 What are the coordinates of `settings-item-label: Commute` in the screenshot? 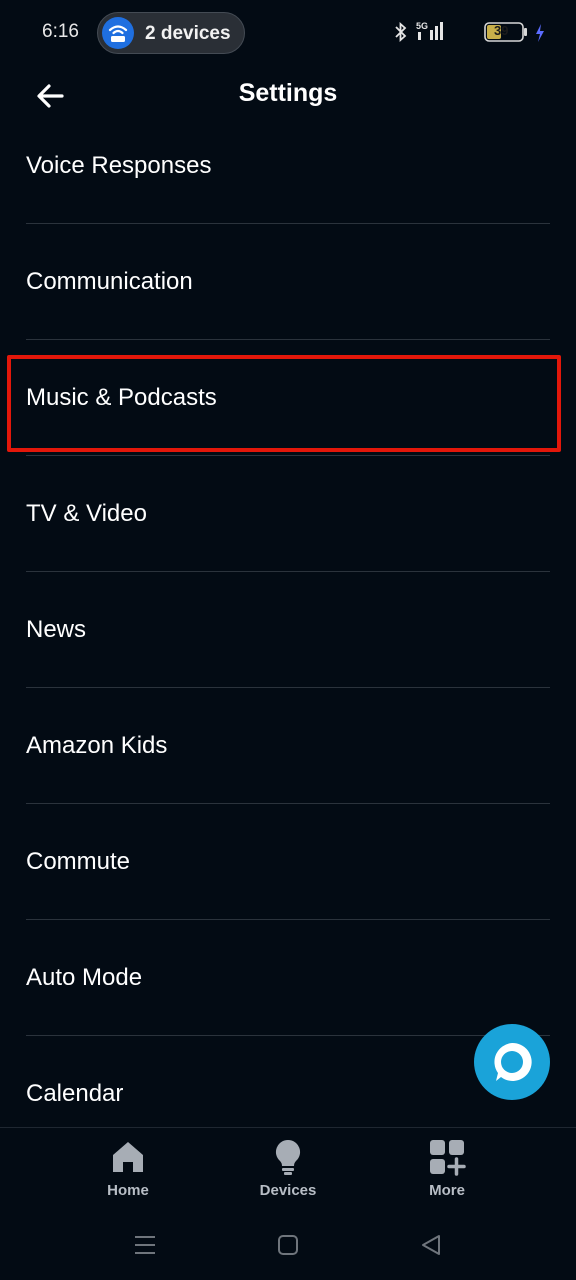 It's located at (78, 861).